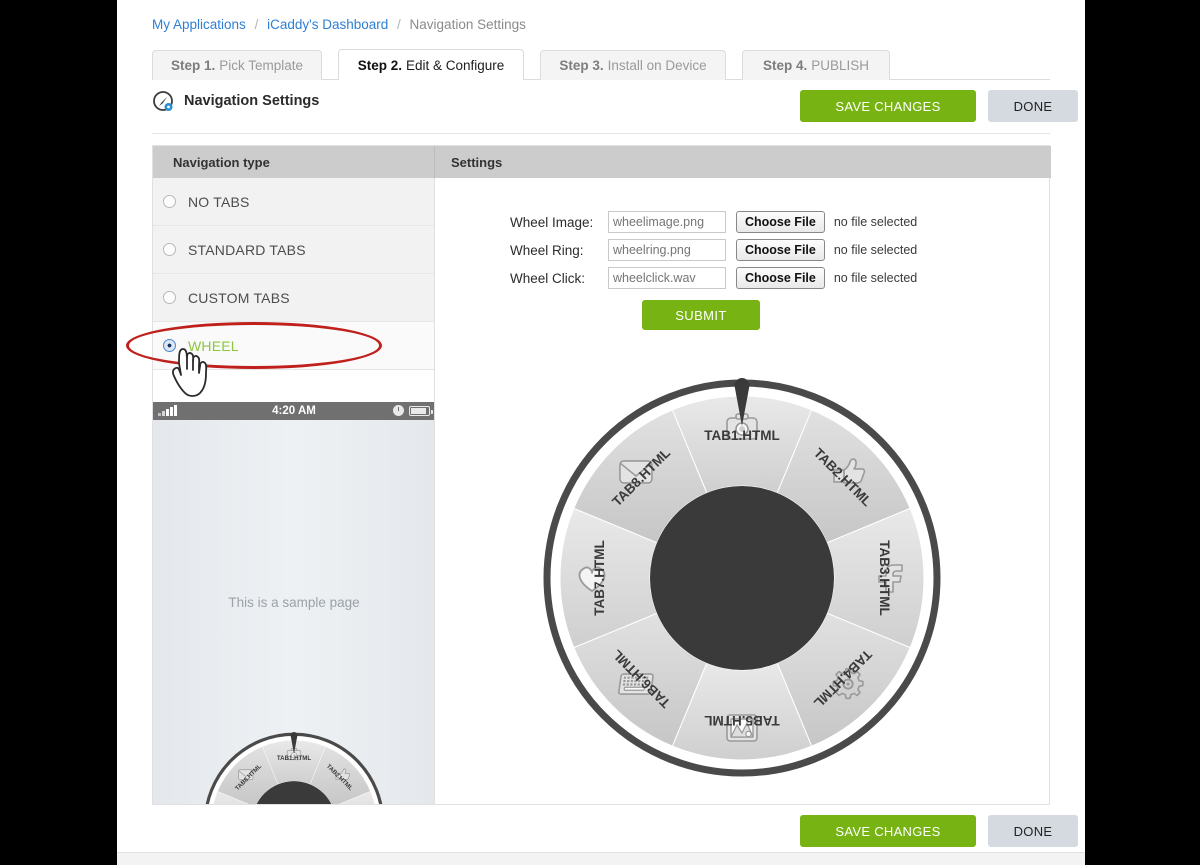 The width and height of the screenshot is (1200, 865). What do you see at coordinates (167, 410) in the screenshot?
I see `signal-bars-icon` at bounding box center [167, 410].